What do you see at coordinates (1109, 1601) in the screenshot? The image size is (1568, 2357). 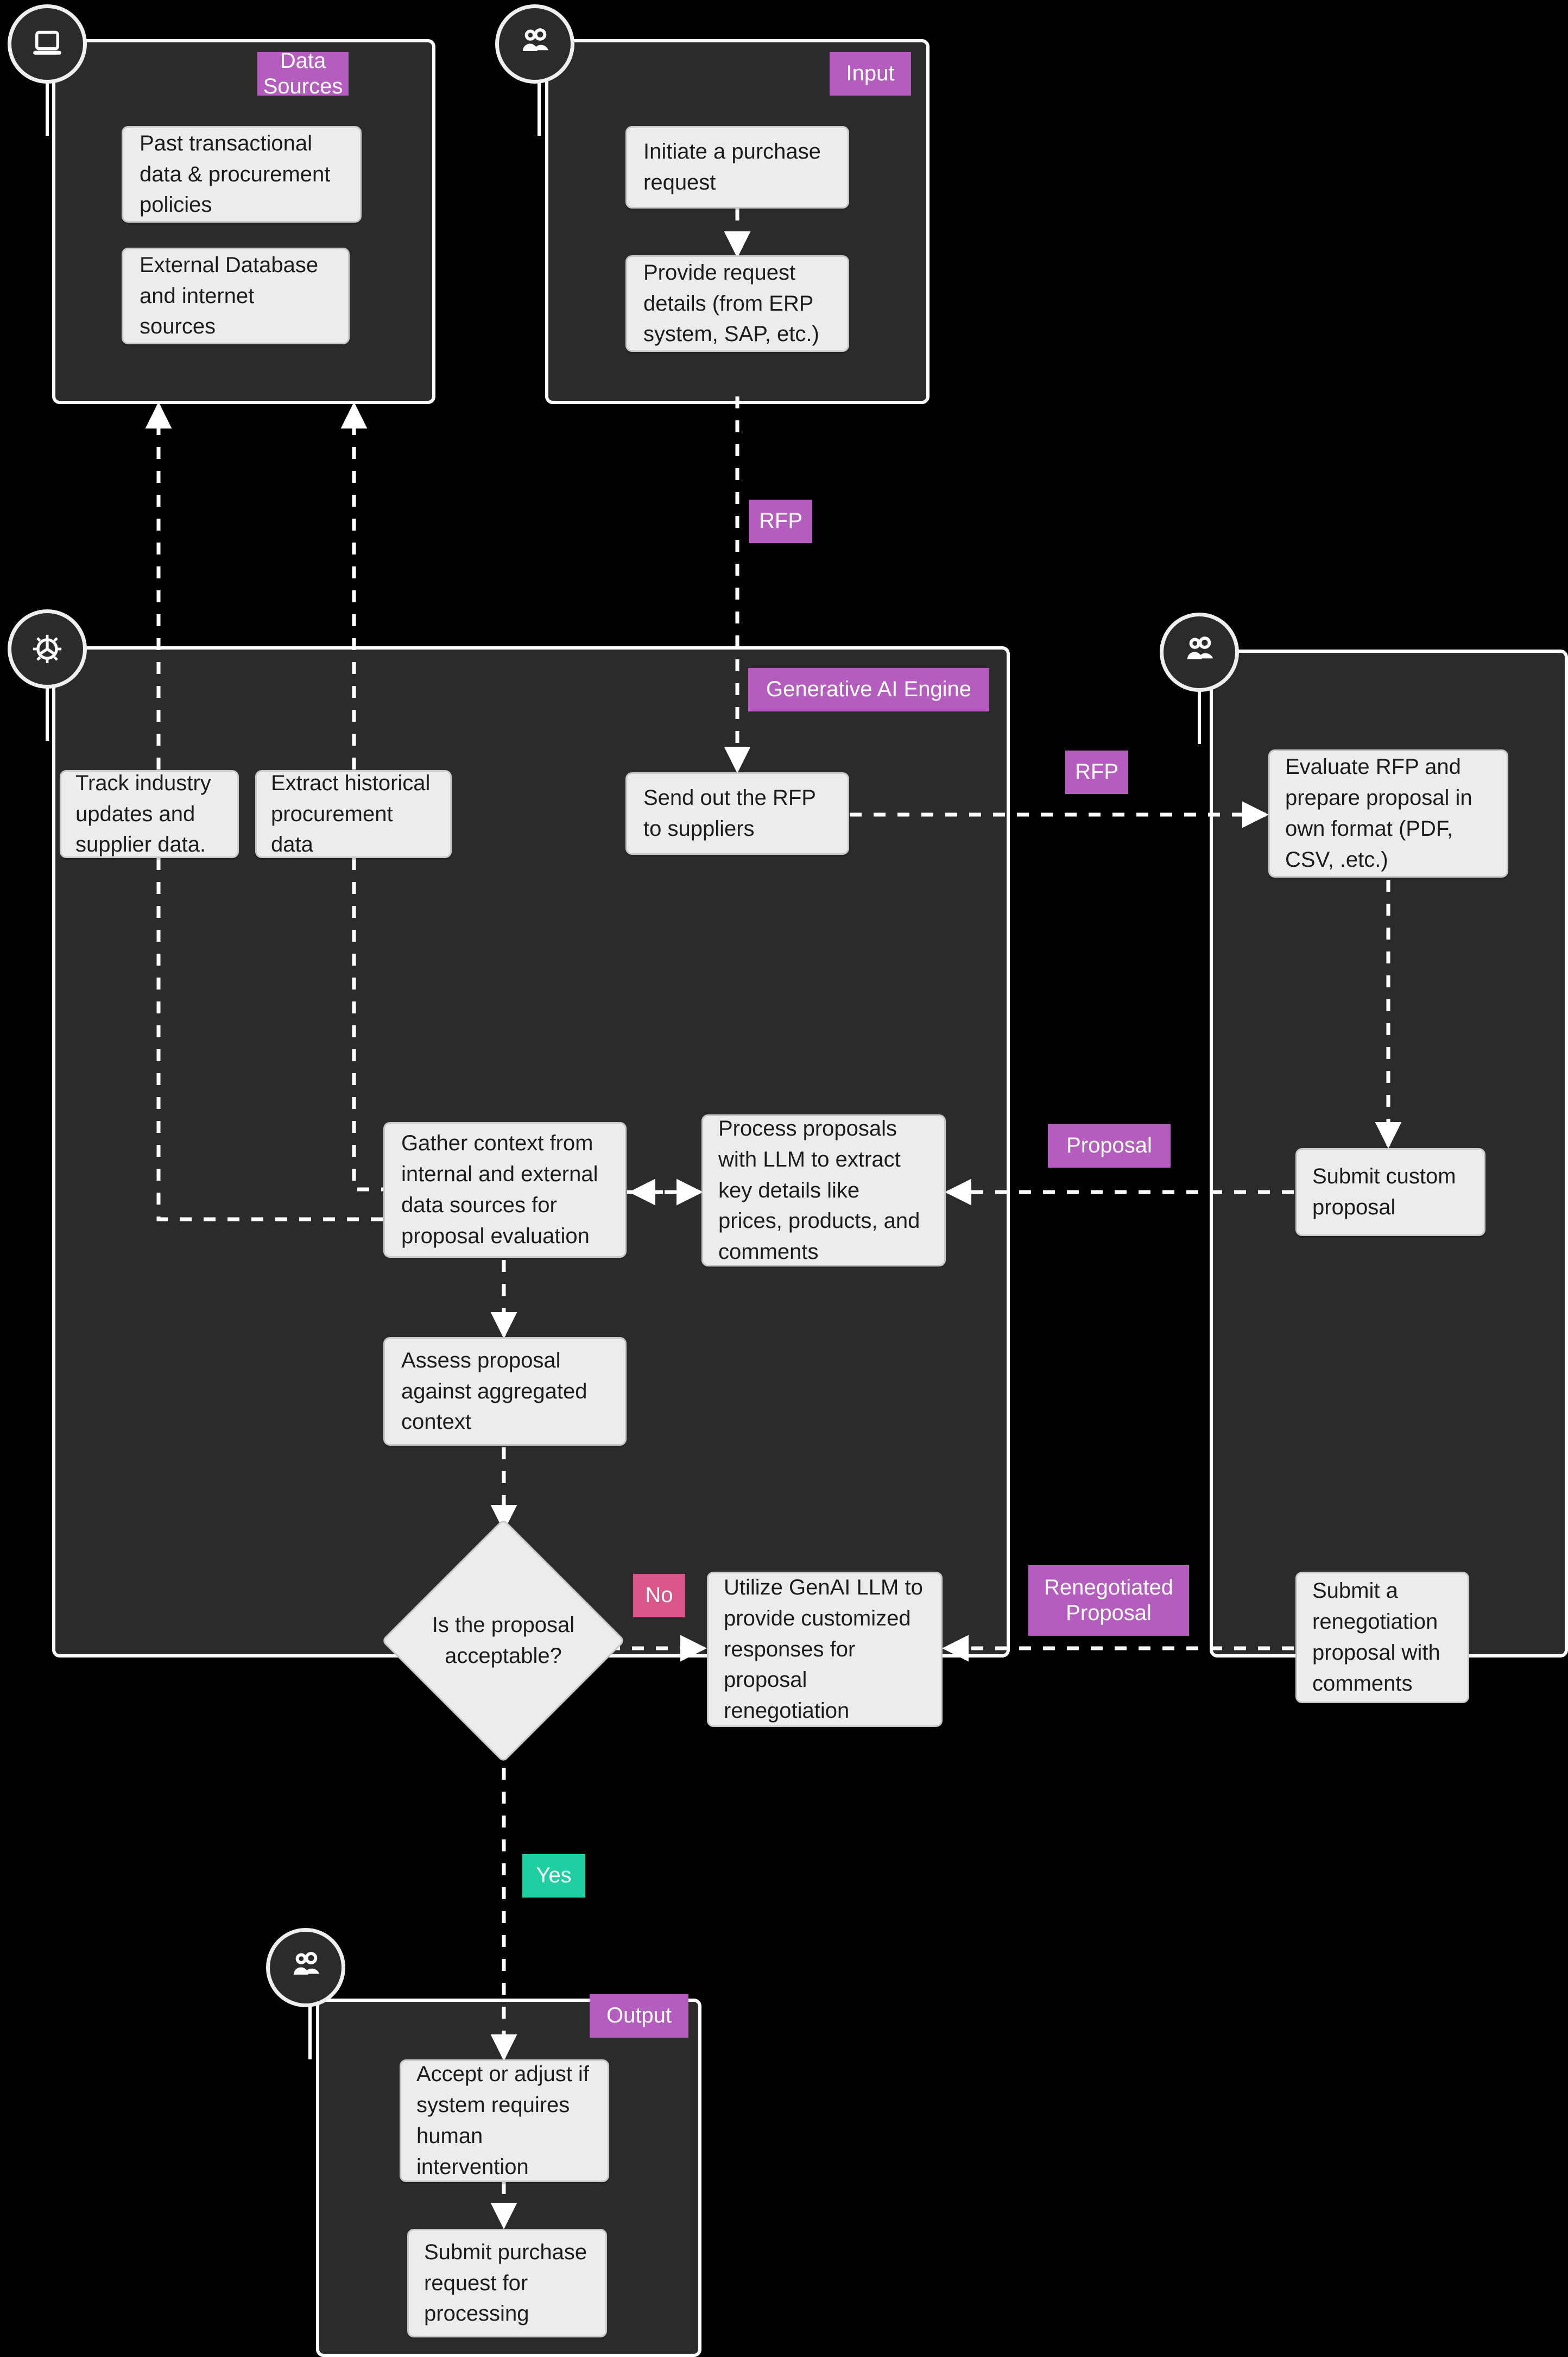 I see `edge-label-renegotiated-proposal: Renegotiated Proposal` at bounding box center [1109, 1601].